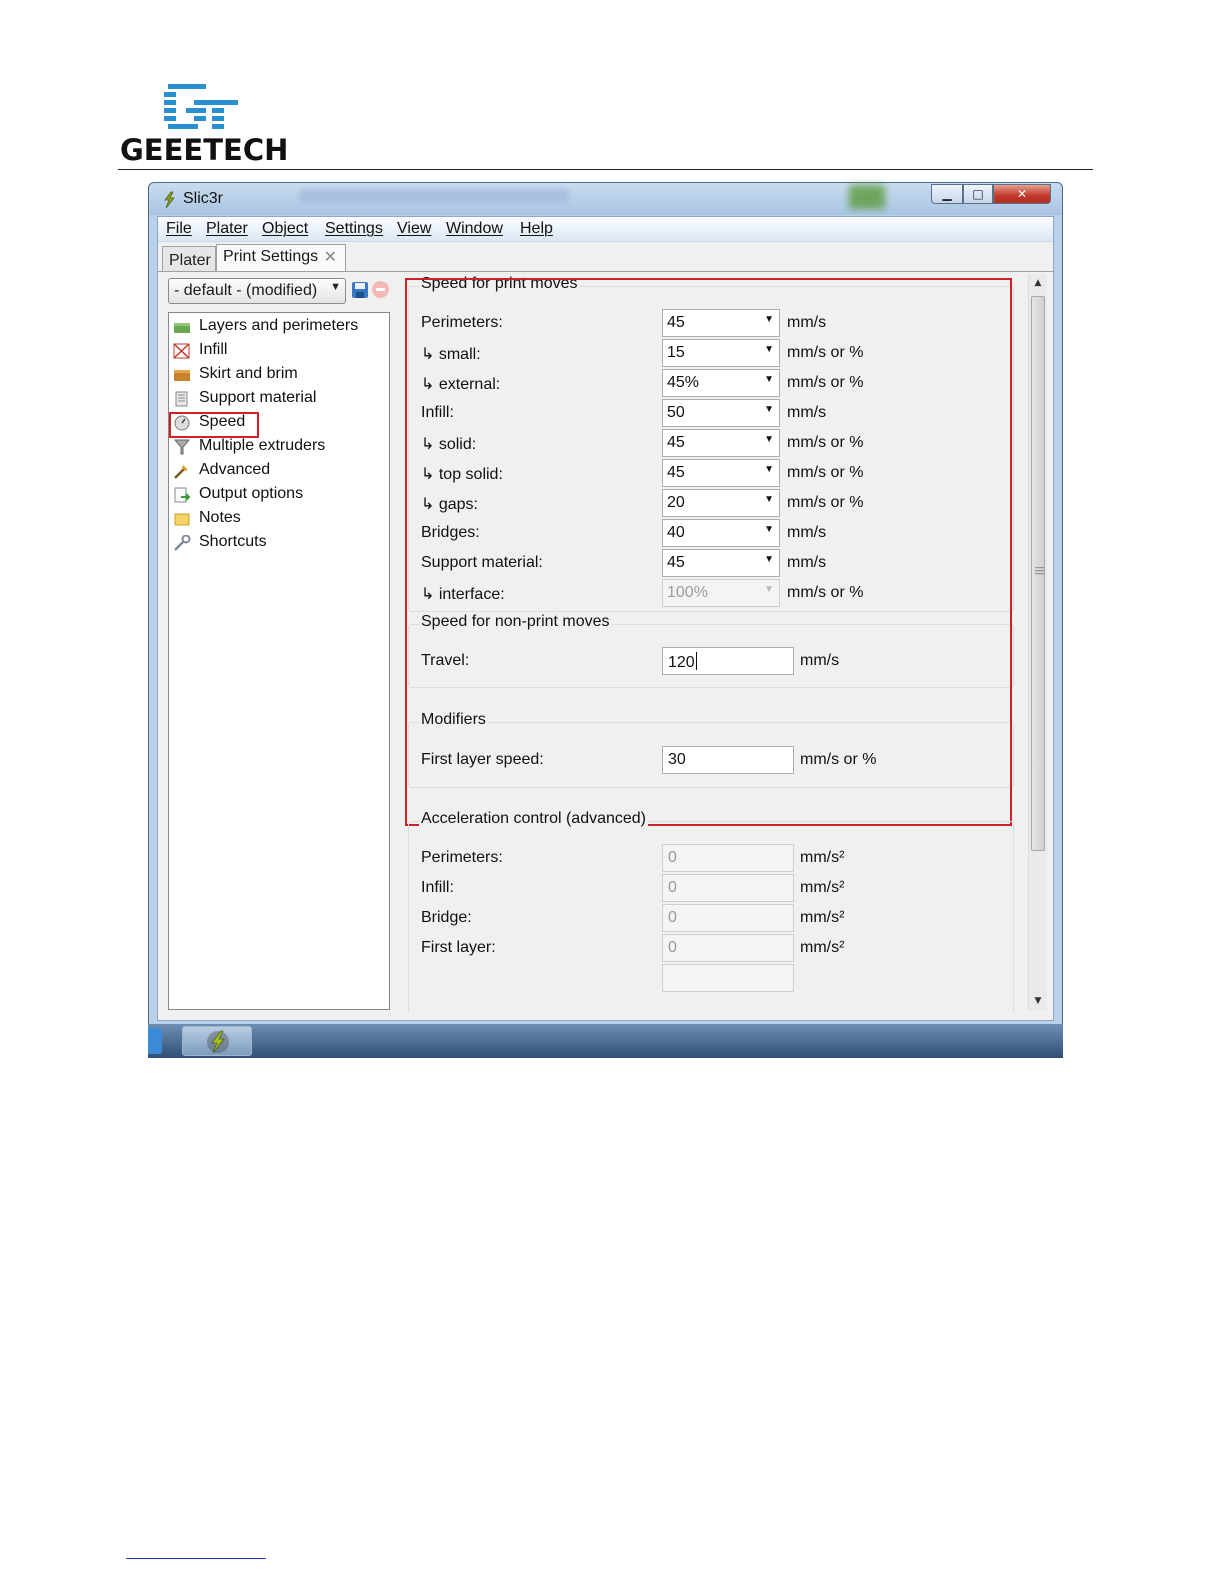  I want to click on field-label: Infill:, so click(437, 887).